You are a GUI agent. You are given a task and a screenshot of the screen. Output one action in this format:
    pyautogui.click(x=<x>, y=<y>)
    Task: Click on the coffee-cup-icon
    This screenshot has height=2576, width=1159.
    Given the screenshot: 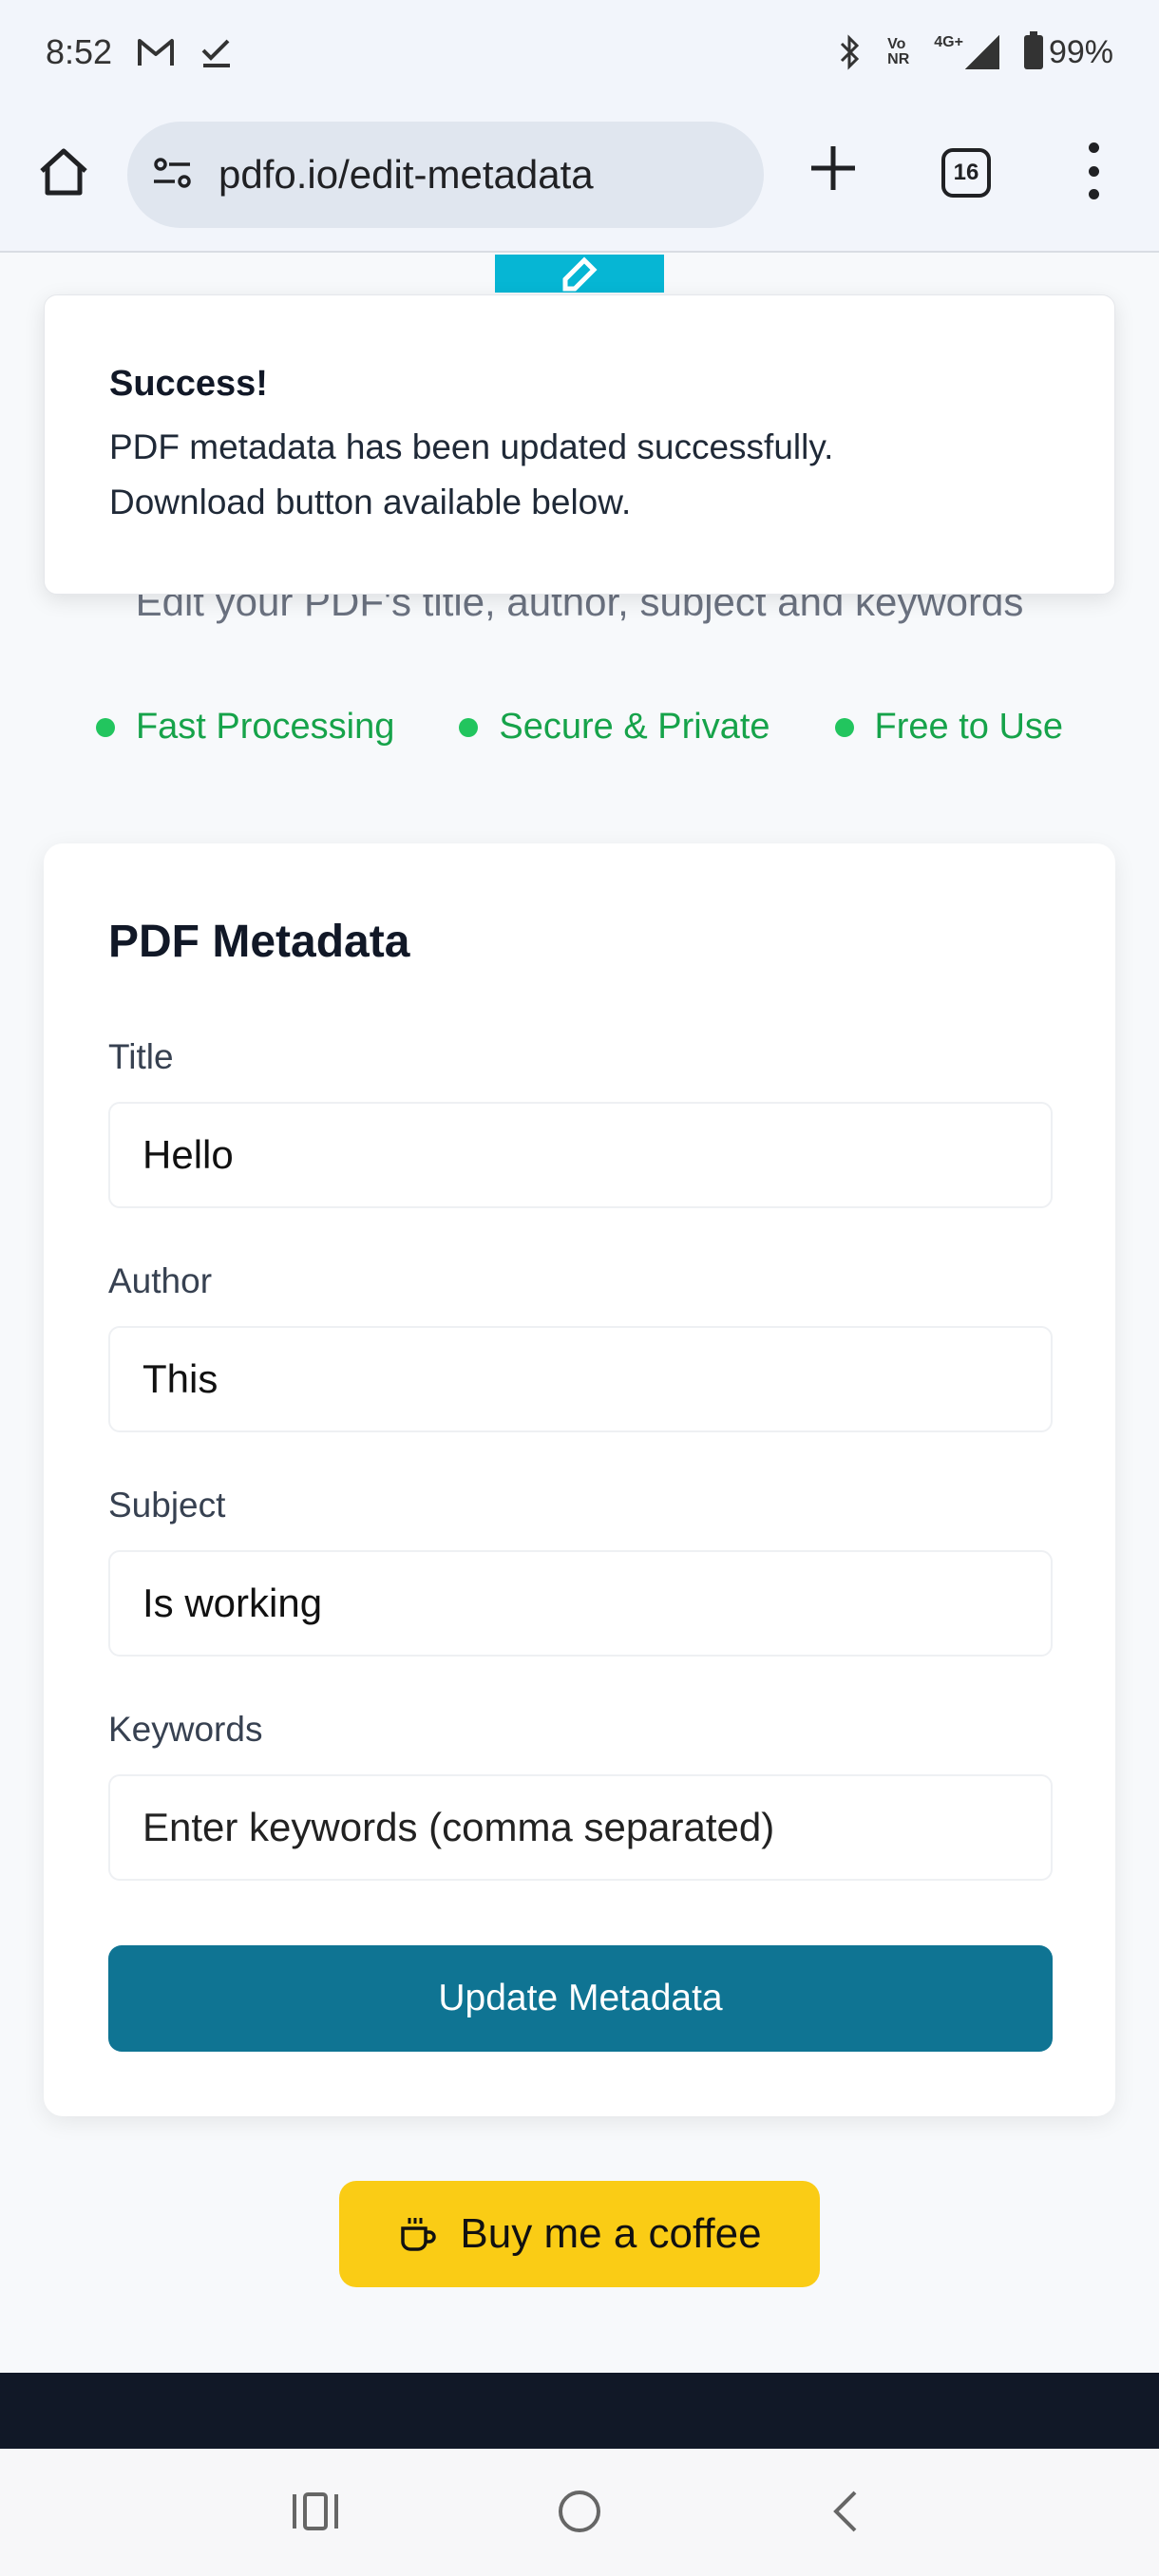 What is the action you would take?
    pyautogui.click(x=419, y=2234)
    